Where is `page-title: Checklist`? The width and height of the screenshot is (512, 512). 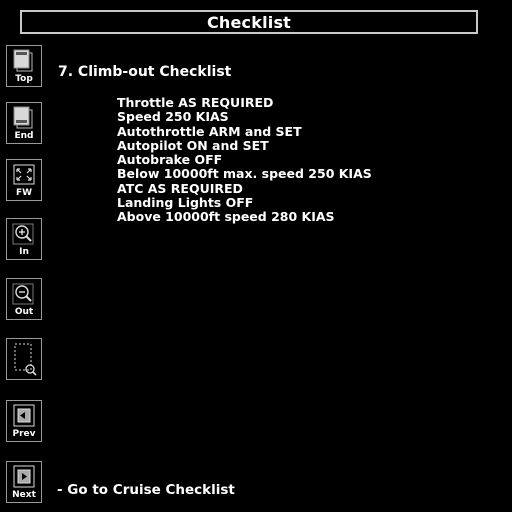
page-title: Checklist is located at coordinates (249, 22).